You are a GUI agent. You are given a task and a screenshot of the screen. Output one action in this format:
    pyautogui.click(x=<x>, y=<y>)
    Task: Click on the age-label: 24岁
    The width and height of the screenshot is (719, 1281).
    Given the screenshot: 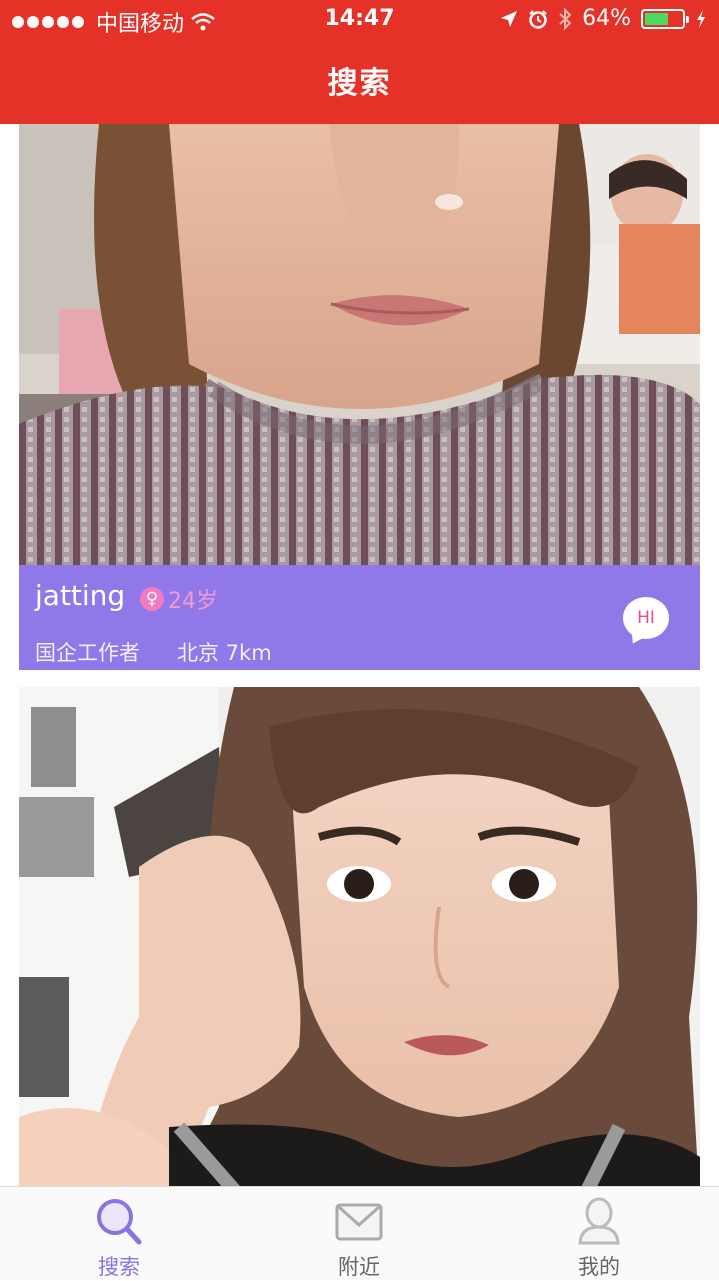 What is the action you would take?
    pyautogui.click(x=193, y=601)
    